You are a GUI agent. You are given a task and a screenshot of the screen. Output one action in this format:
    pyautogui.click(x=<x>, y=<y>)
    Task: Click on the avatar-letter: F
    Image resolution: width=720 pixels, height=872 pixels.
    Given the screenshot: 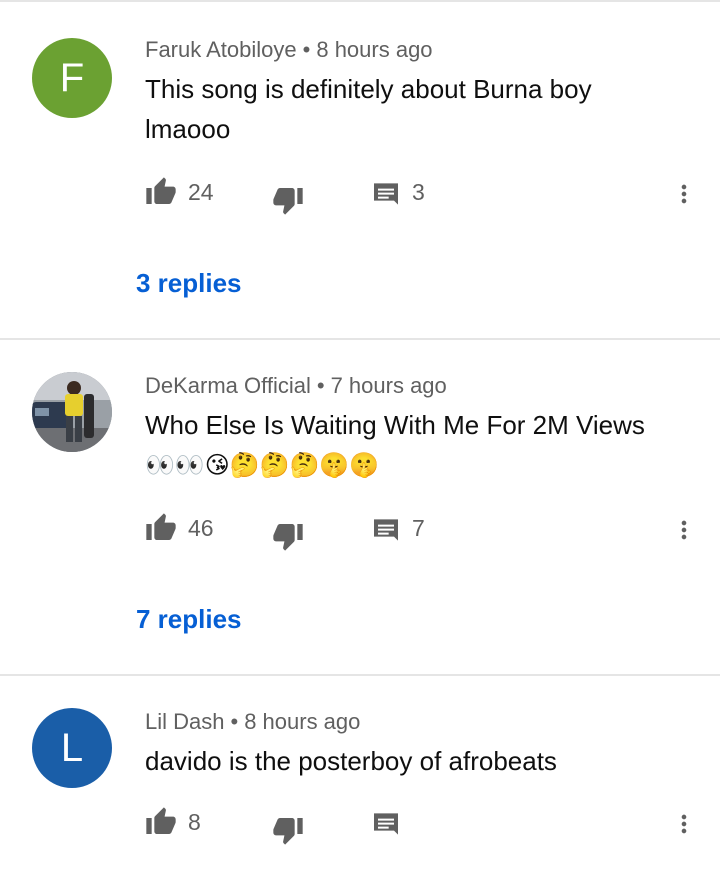 What is the action you would take?
    pyautogui.click(x=72, y=77)
    